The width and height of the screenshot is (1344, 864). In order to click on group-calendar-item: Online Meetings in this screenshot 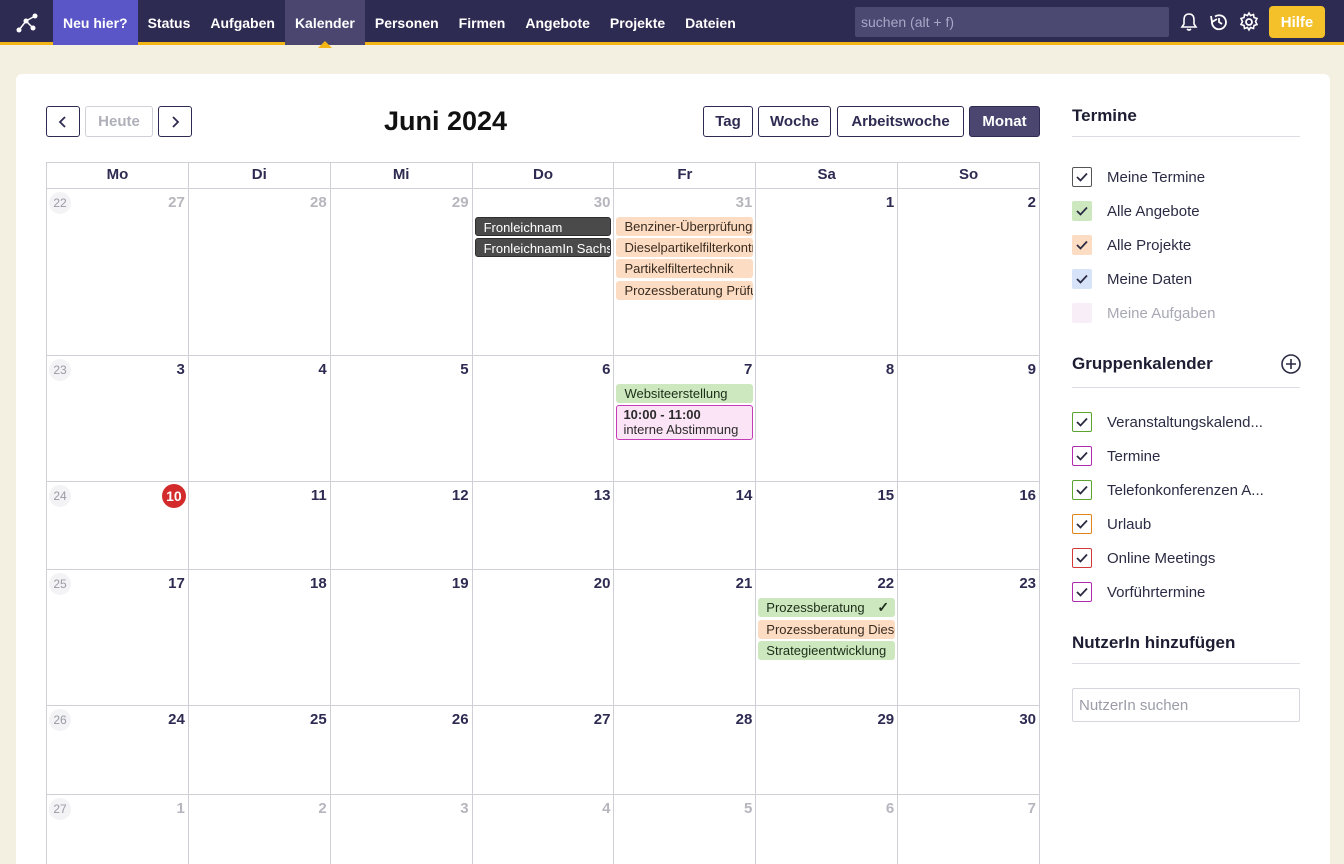, I will do `click(1143, 558)`.